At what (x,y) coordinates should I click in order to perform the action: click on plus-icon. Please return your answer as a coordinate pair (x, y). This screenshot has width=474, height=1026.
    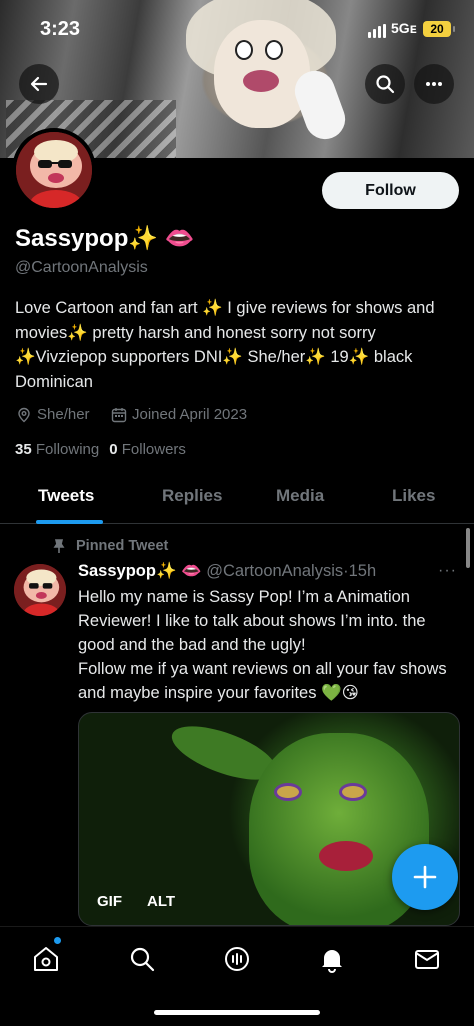
    Looking at the image, I should click on (425, 877).